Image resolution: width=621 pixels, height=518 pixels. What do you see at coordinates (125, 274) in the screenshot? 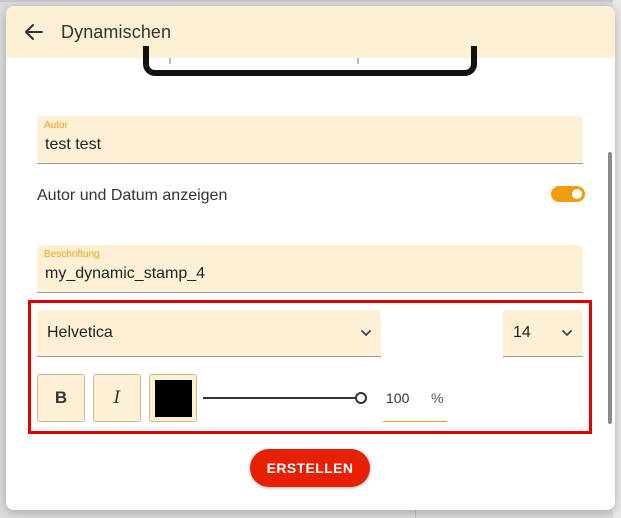
I see `caption-input: my_dynamic_stamp_4` at bounding box center [125, 274].